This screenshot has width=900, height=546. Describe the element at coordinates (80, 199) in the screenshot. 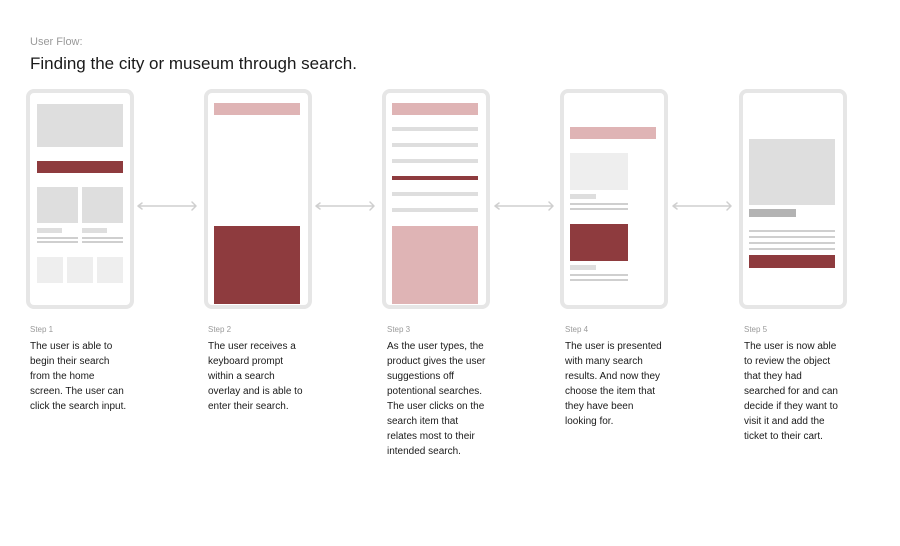

I see `wireframe-home-screen` at that location.